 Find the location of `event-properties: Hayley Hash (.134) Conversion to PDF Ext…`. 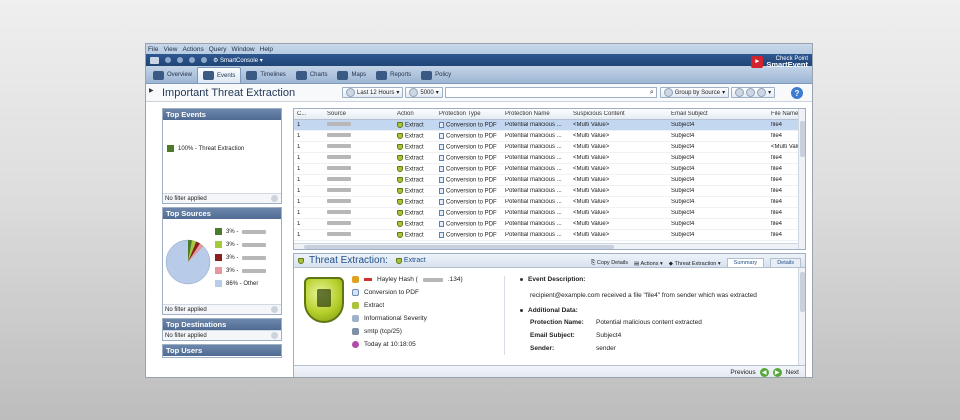

event-properties: Hayley Hash (.134) Conversion to PDF Ext… is located at coordinates (407, 312).